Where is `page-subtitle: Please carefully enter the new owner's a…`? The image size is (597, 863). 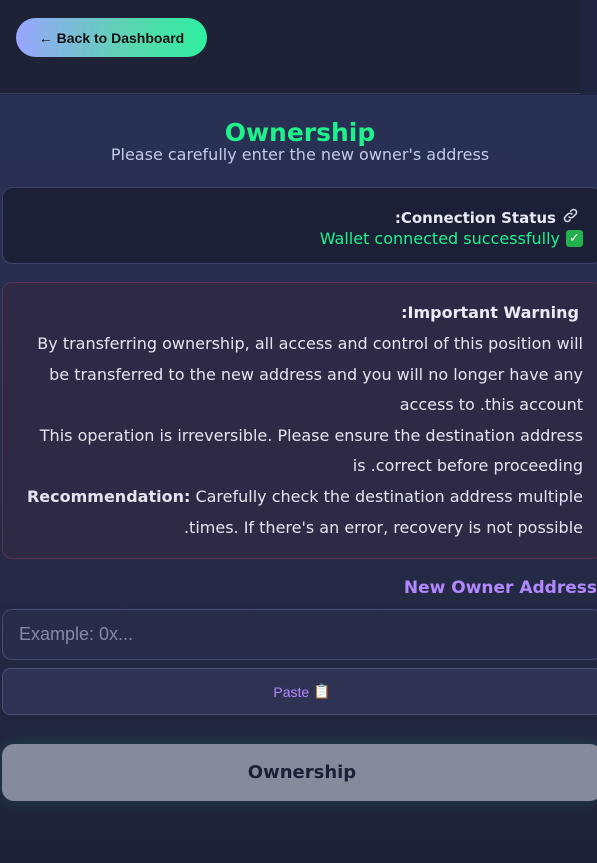
page-subtitle: Please carefully enter the new owner's a… is located at coordinates (300, 154).